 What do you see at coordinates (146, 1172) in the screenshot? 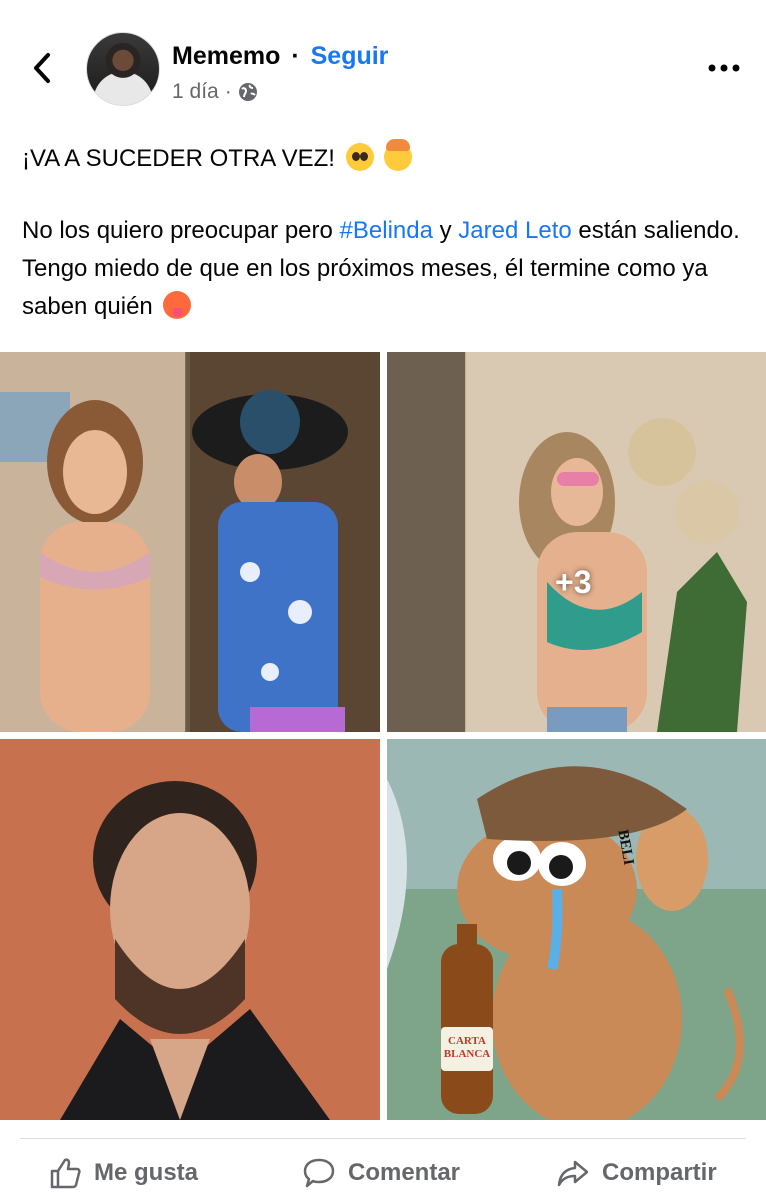
I see `like-label: Me gusta` at bounding box center [146, 1172].